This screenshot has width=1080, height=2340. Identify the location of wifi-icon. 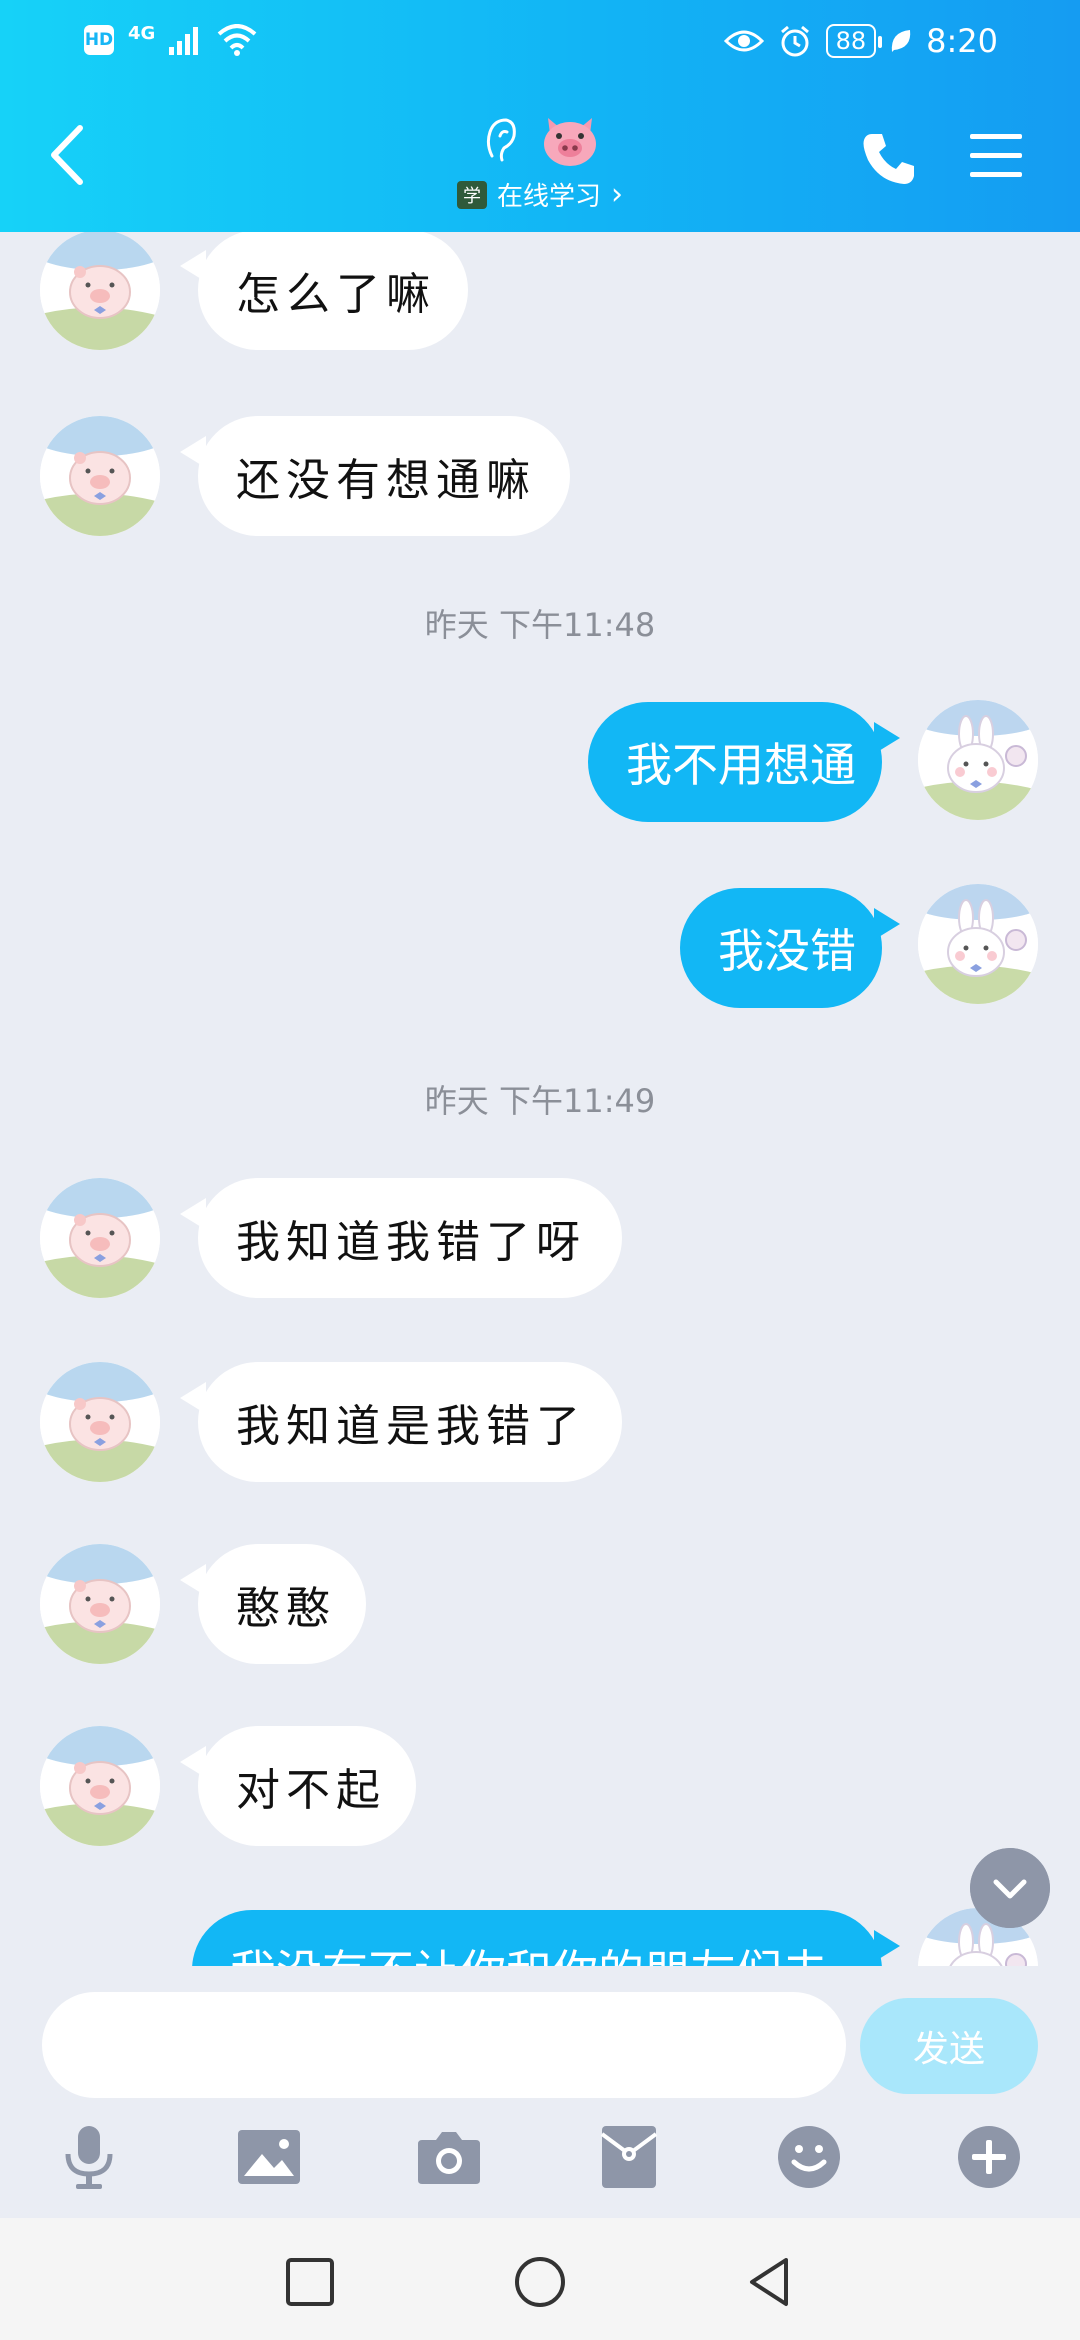
(237, 40).